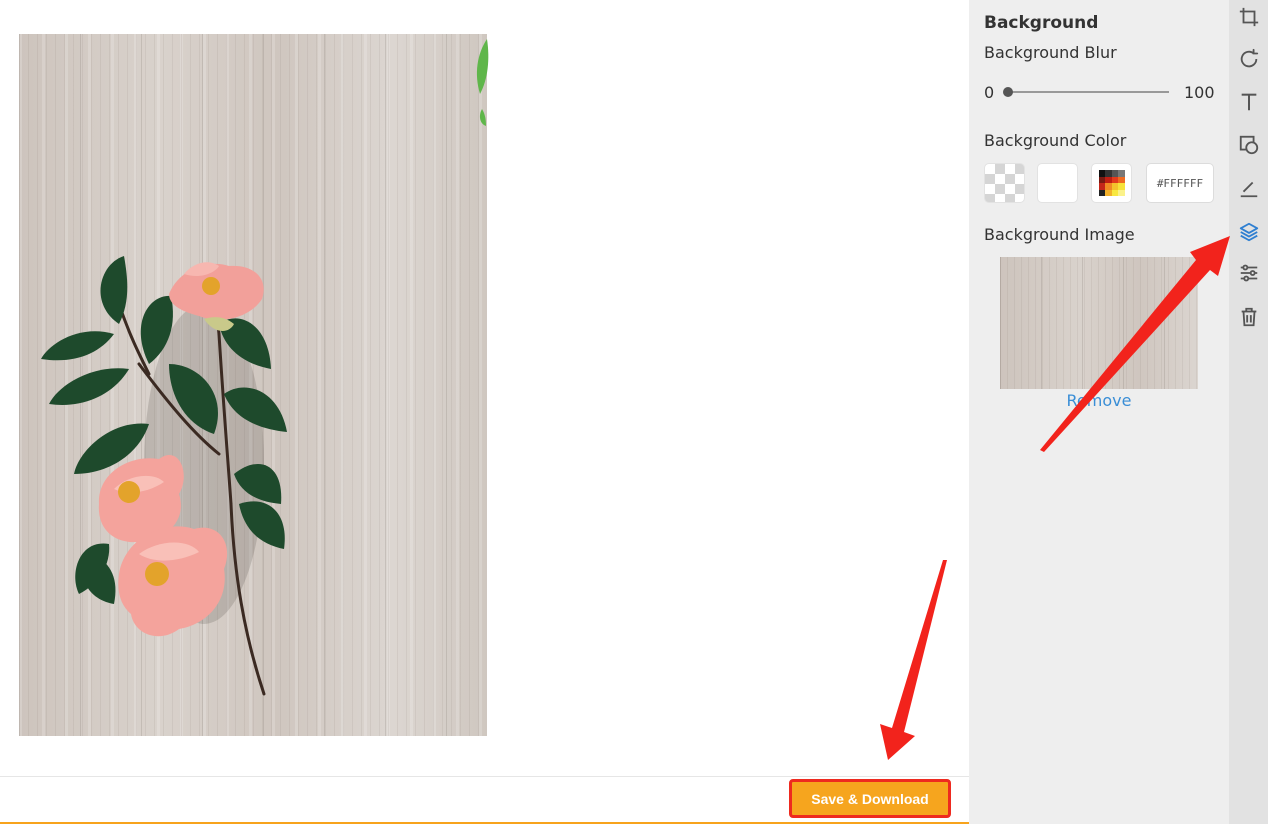 This screenshot has height=824, width=1268. What do you see at coordinates (1249, 273) in the screenshot?
I see `adjust-icon` at bounding box center [1249, 273].